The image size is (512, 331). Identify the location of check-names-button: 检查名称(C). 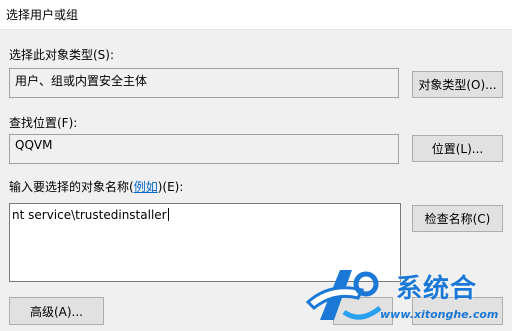
(457, 218).